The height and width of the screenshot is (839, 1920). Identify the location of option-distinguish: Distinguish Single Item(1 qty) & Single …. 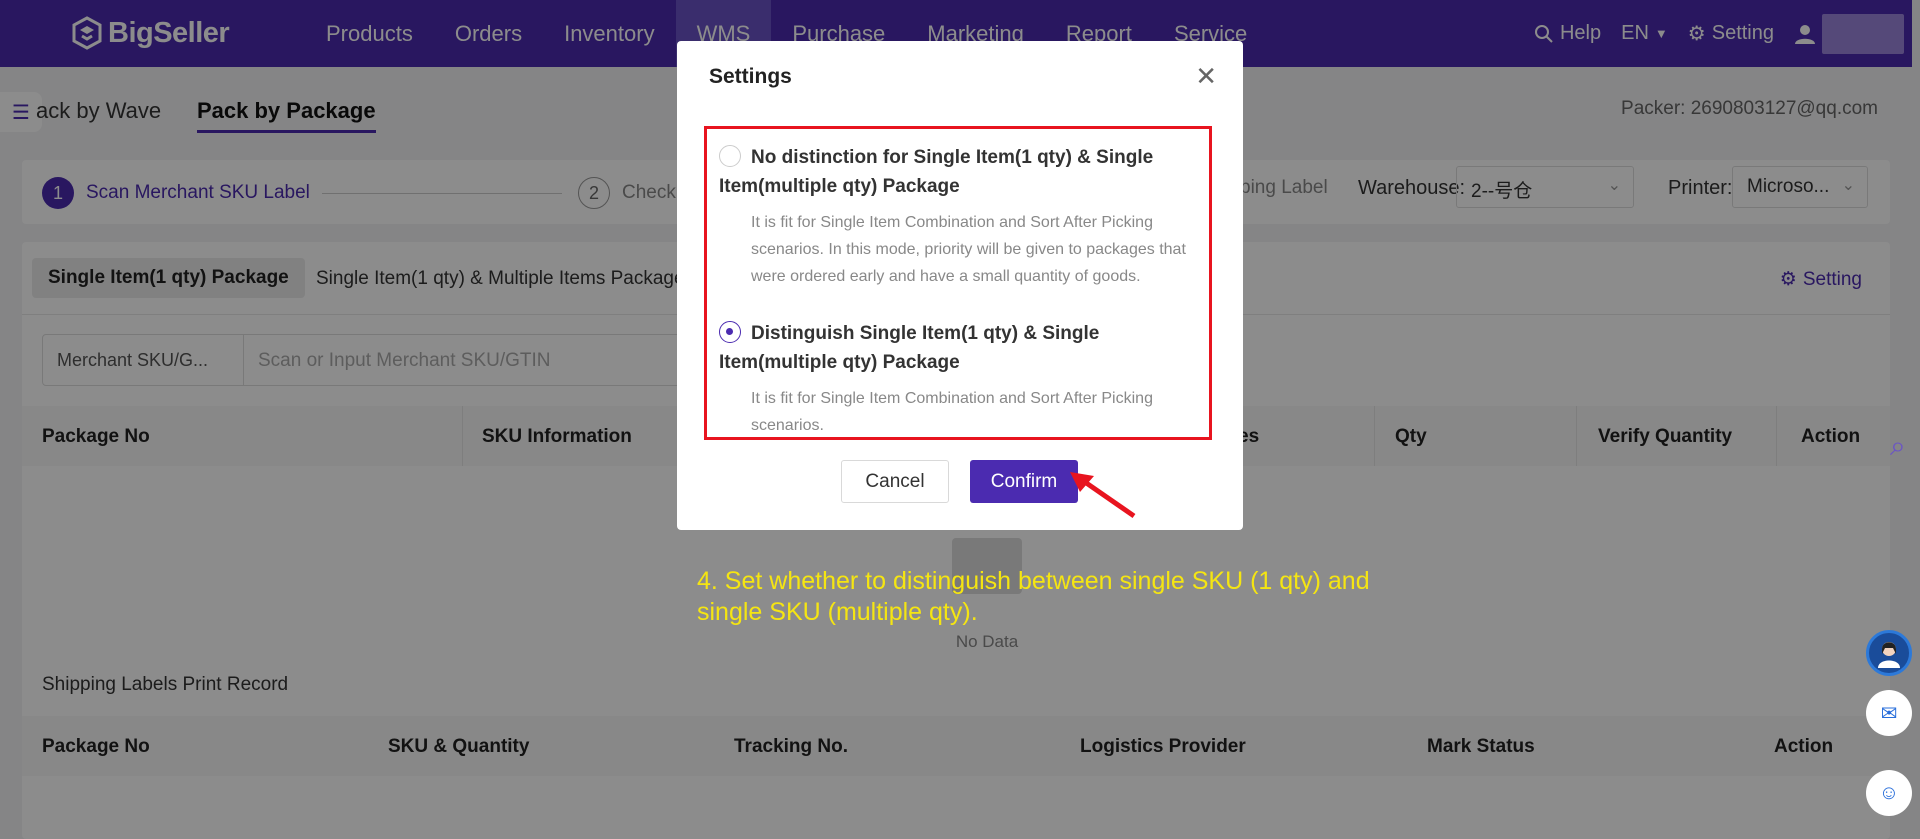
(959, 379).